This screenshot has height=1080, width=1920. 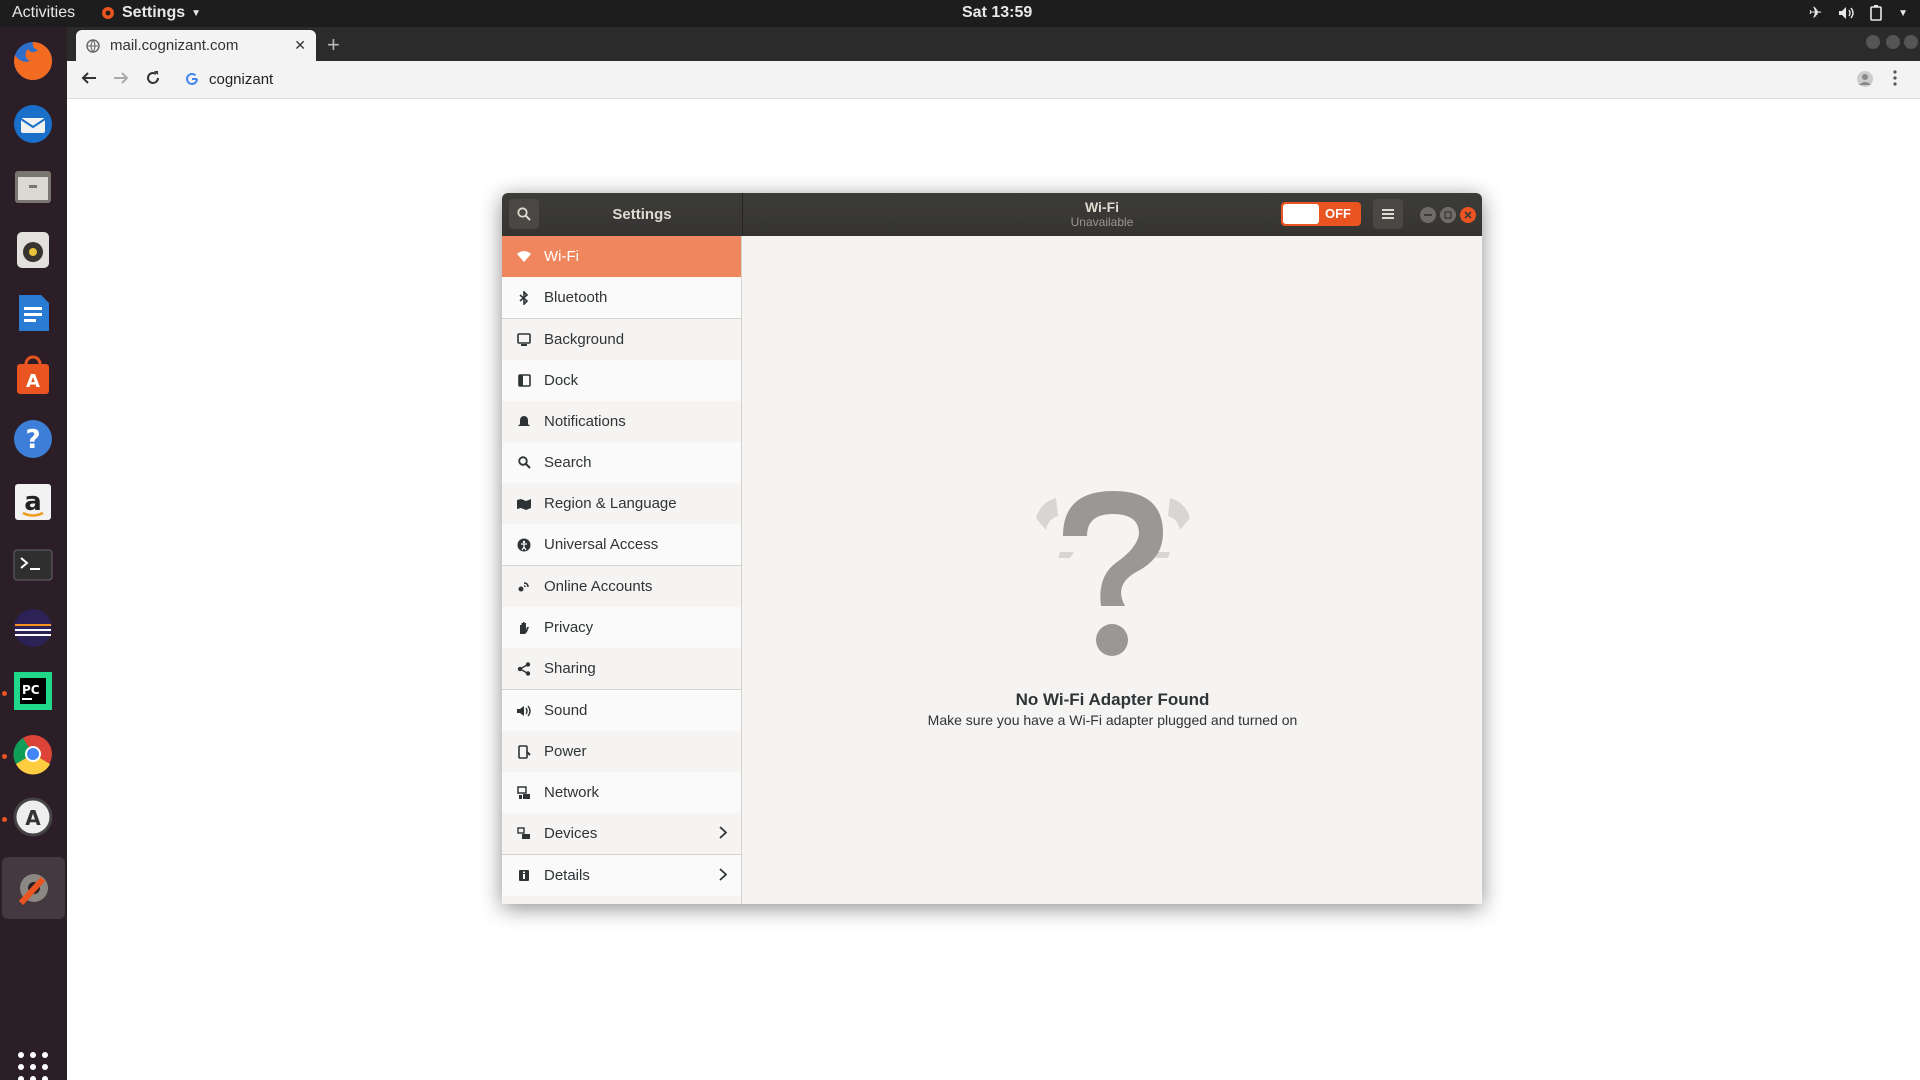 What do you see at coordinates (568, 462) in the screenshot?
I see `sidebar-item-label: Search` at bounding box center [568, 462].